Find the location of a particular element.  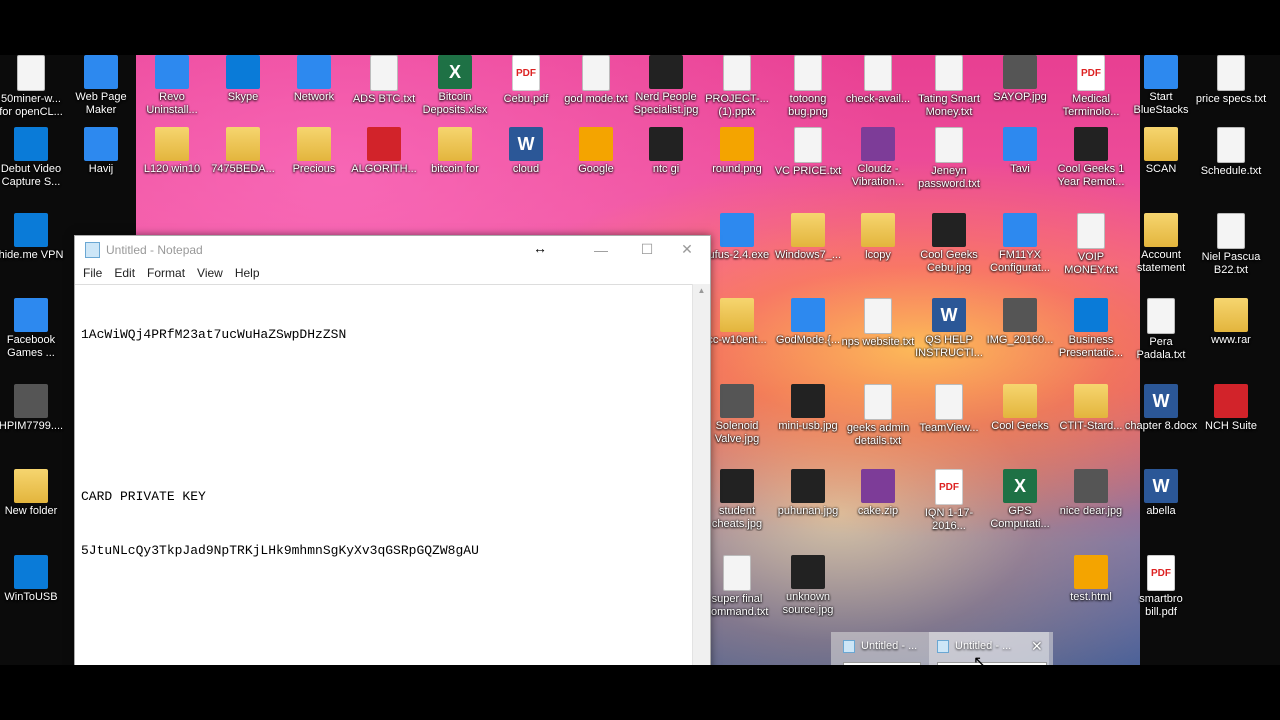

desktop-icon: Google is located at coordinates (596, 151).